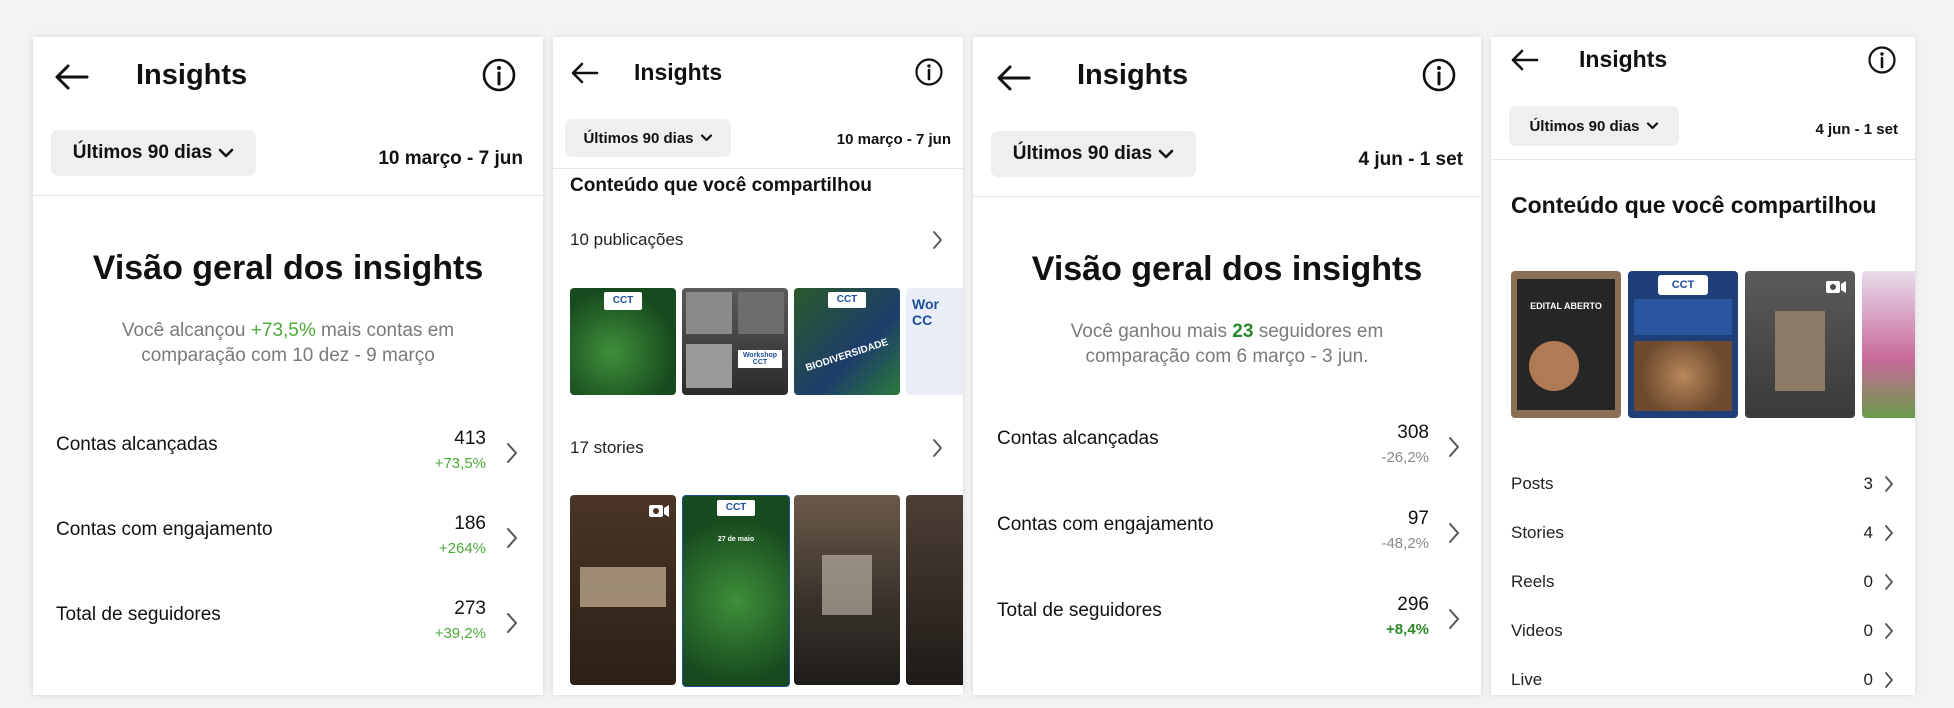  What do you see at coordinates (470, 438) in the screenshot?
I see `metric-value: 413` at bounding box center [470, 438].